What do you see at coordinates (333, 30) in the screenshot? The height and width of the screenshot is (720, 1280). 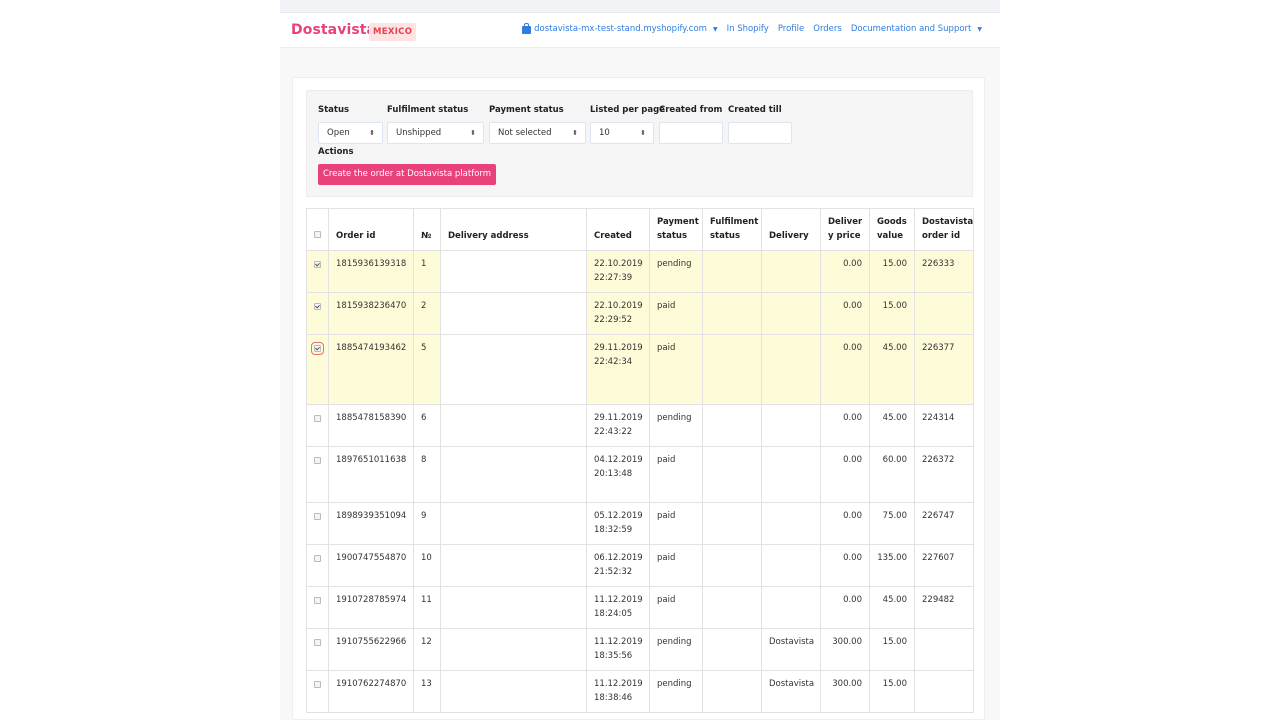 I see `brand-logo: Dostavista` at bounding box center [333, 30].